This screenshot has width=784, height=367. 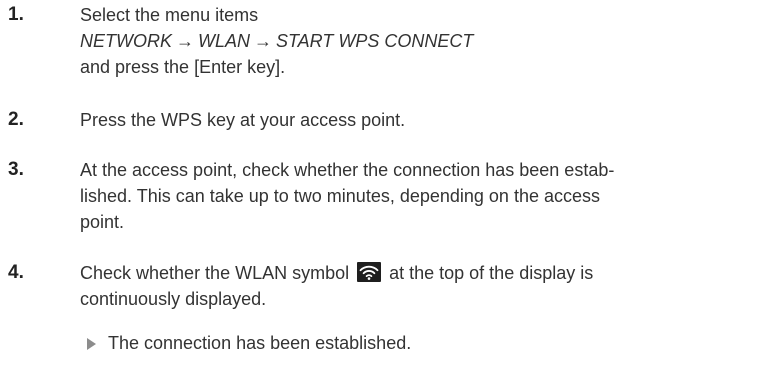 What do you see at coordinates (243, 120) in the screenshot?
I see `step-line: Press the WPS key at your access point.` at bounding box center [243, 120].